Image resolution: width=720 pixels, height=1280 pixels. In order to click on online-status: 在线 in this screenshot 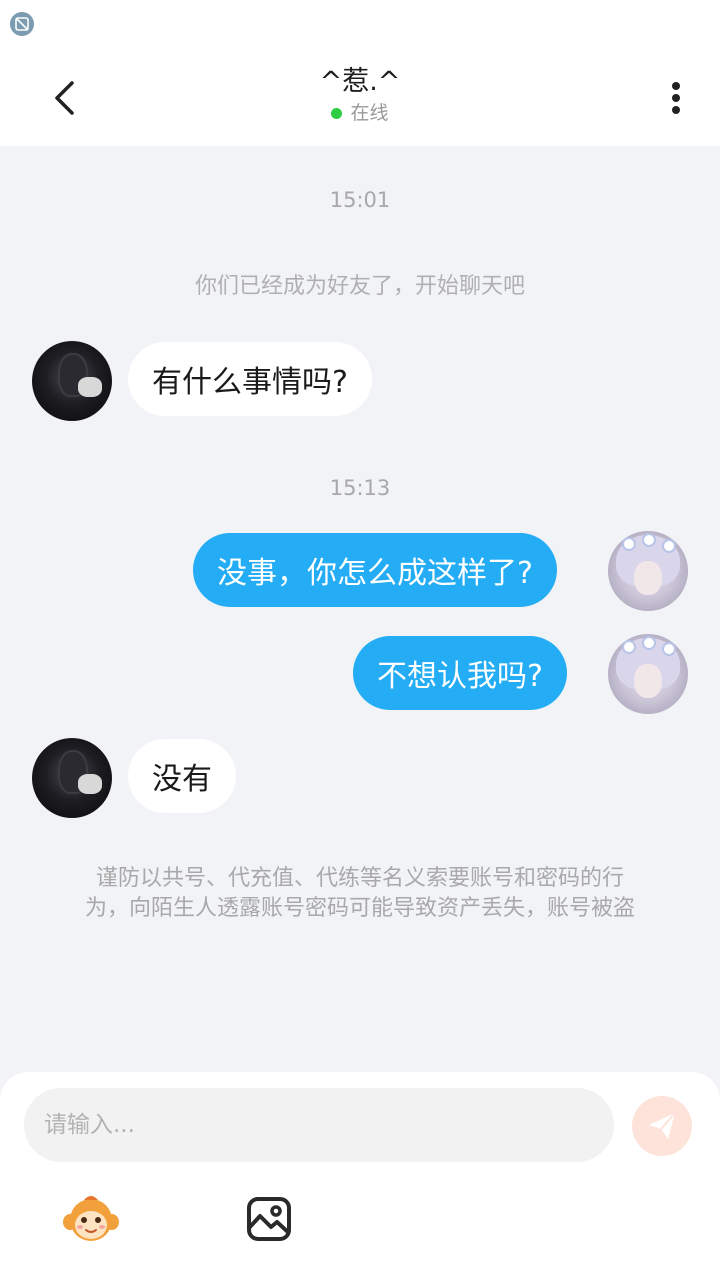, I will do `click(360, 113)`.